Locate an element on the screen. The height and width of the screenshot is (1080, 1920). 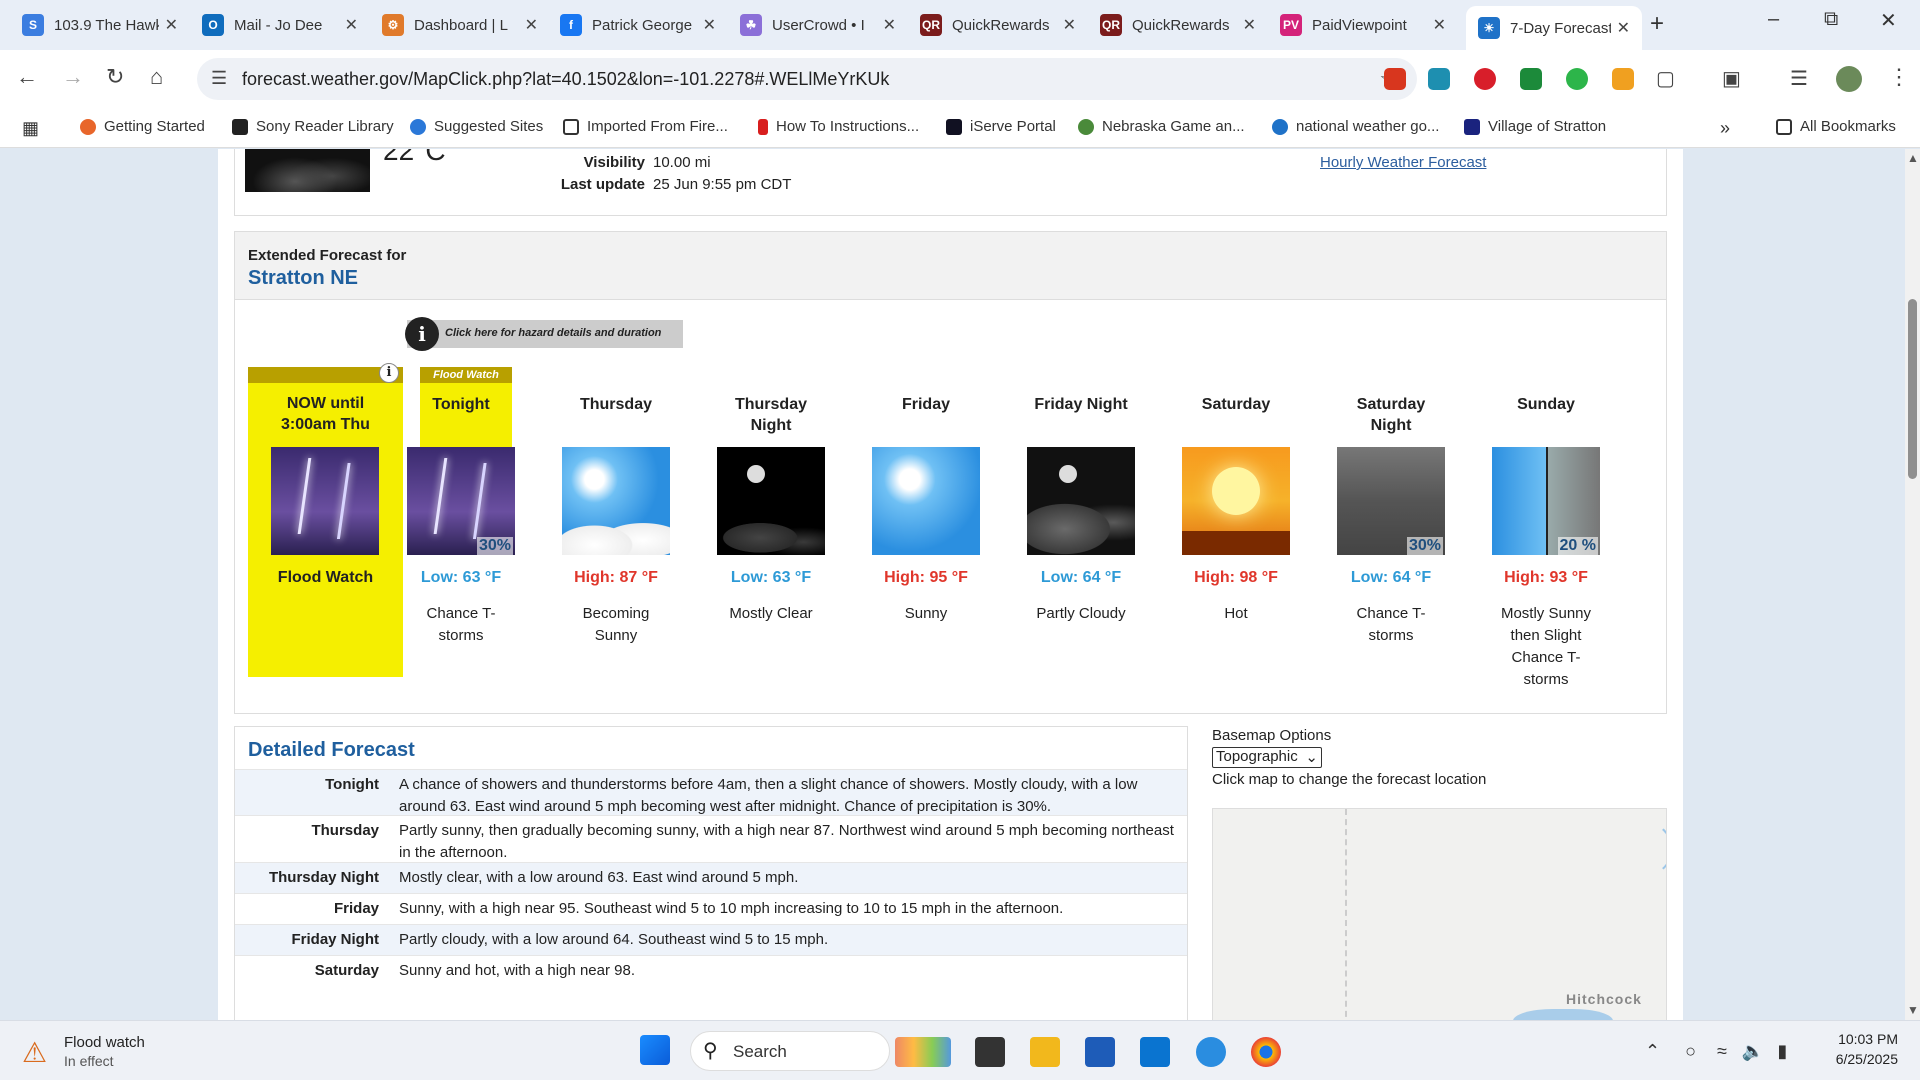
tab: S 103.9 The Hawk ✕ is located at coordinates (100, 25).